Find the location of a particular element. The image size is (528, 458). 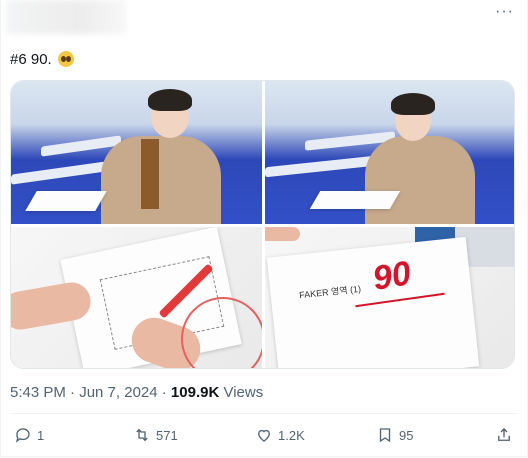

retweet-count: 571 is located at coordinates (167, 435).